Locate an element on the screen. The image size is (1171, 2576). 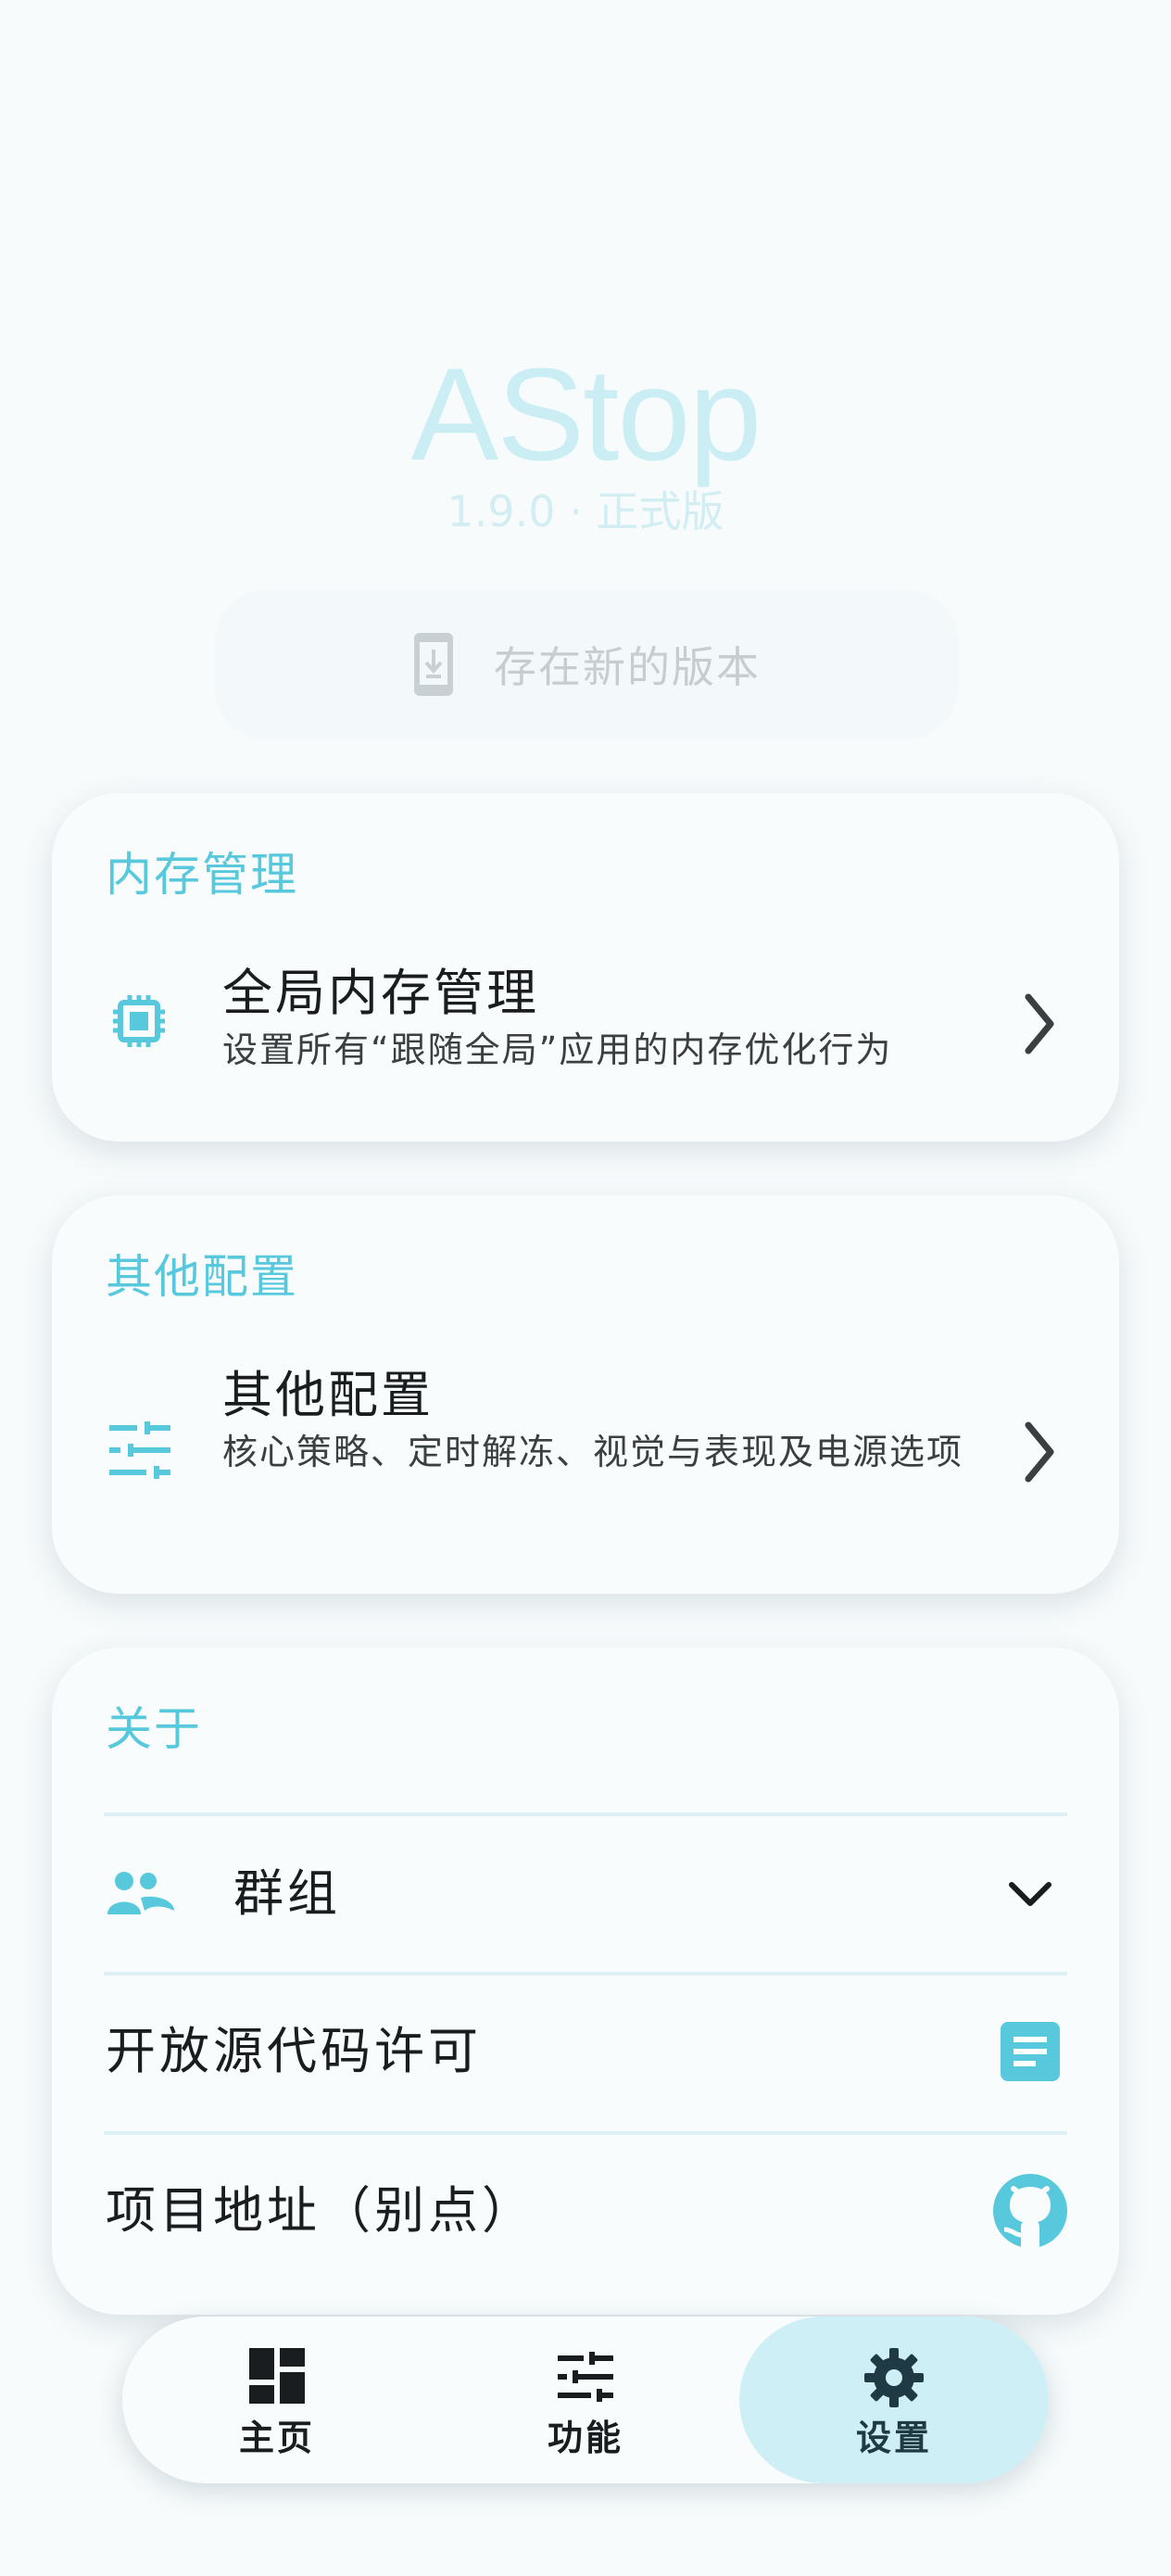
project-address-row: 项目地址（别点） is located at coordinates (585, 2213).